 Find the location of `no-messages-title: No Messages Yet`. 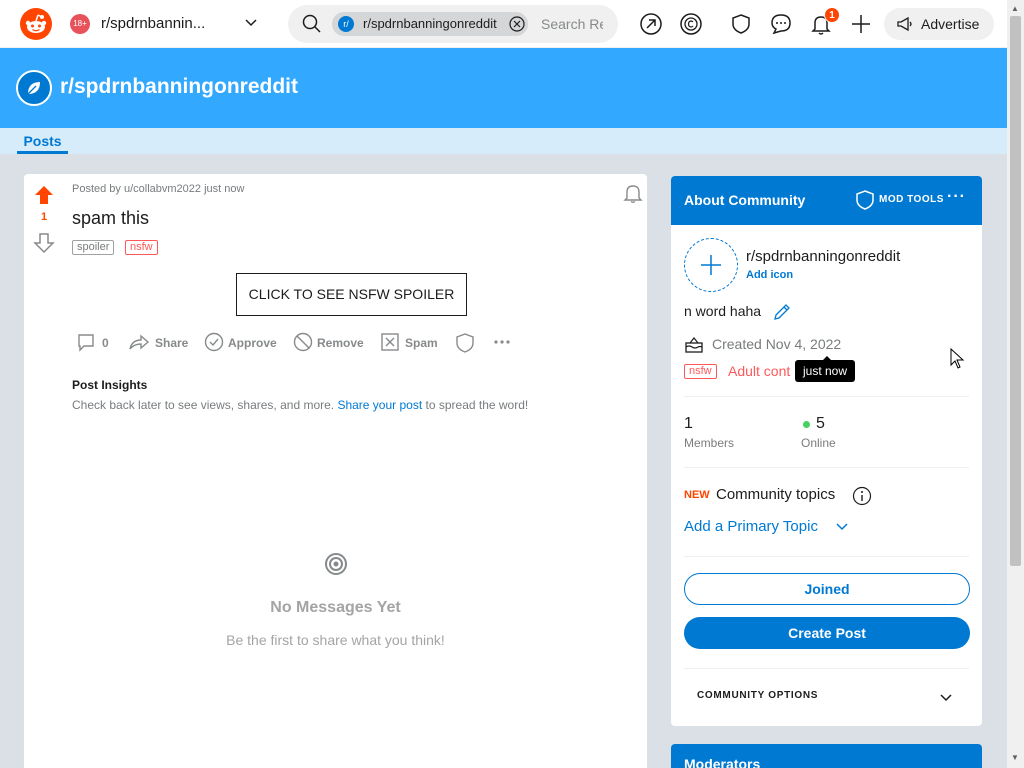

no-messages-title: No Messages Yet is located at coordinates (335, 607).